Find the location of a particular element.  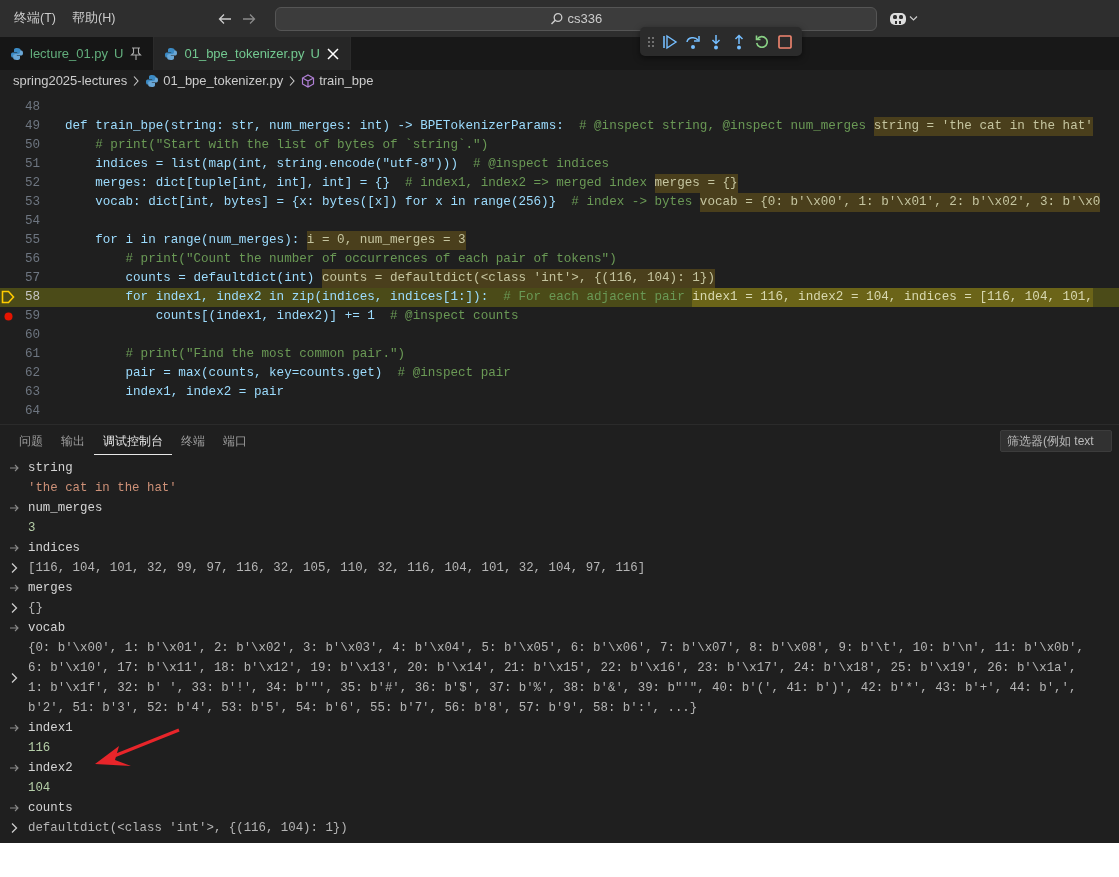

code-text: for index1, index2 in zip(indices, indices[1:]): is located at coordinates (307, 298).